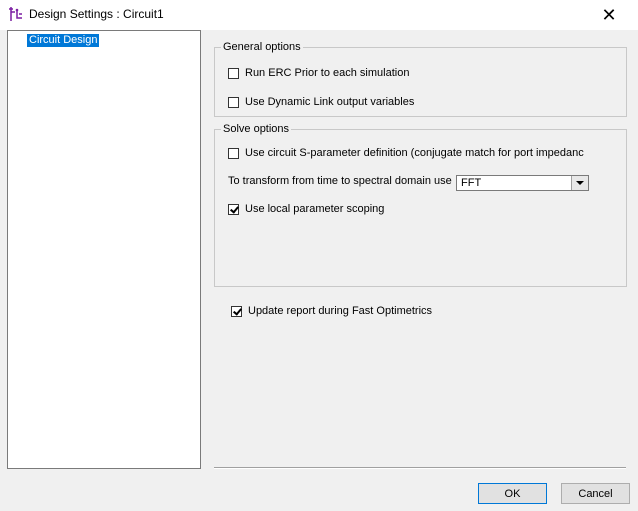 The height and width of the screenshot is (511, 638). I want to click on close-icon: ✕, so click(609, 14).